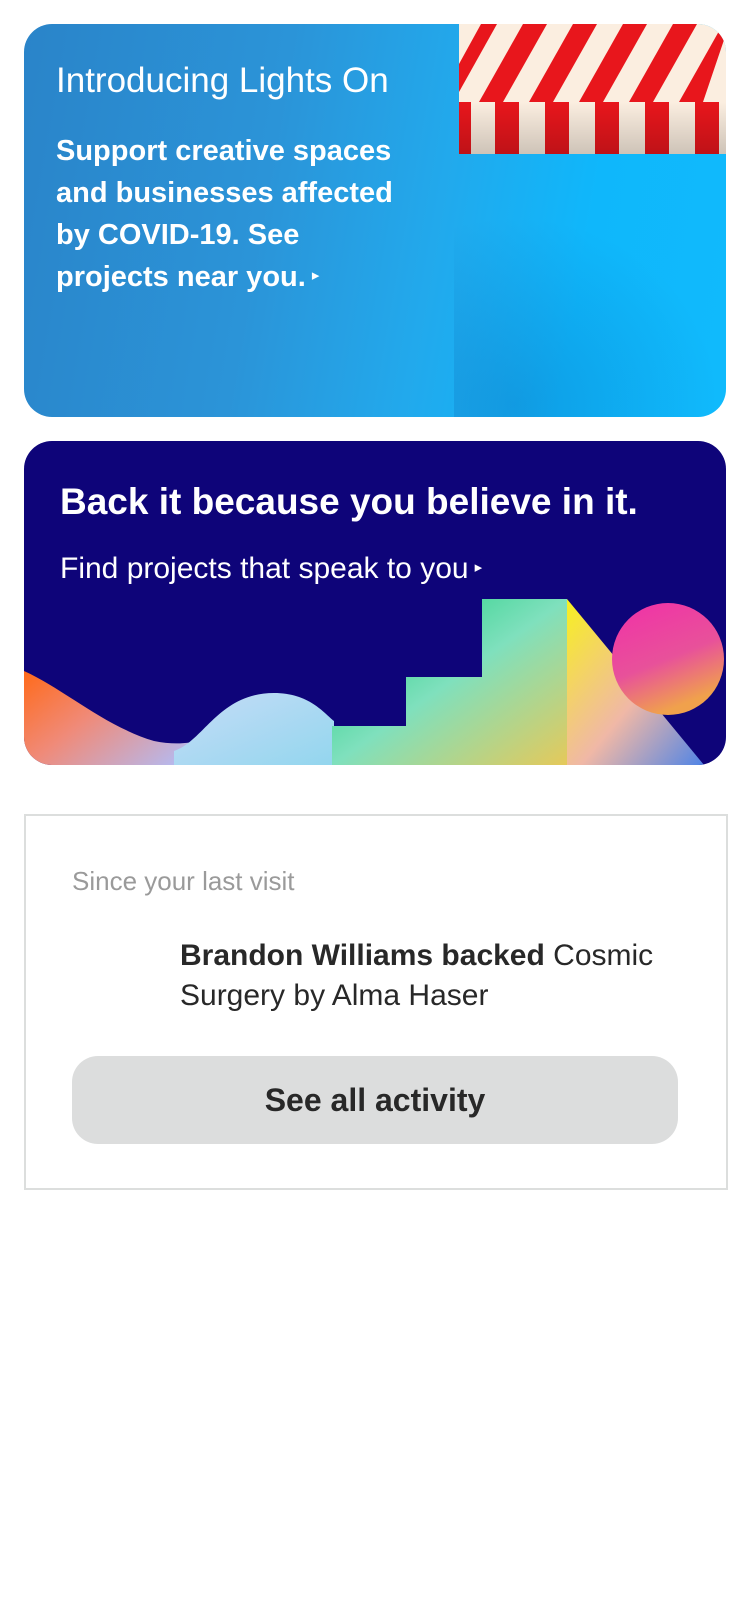  I want to click on find-projects-label: Find projects that speak to you, so click(264, 568).